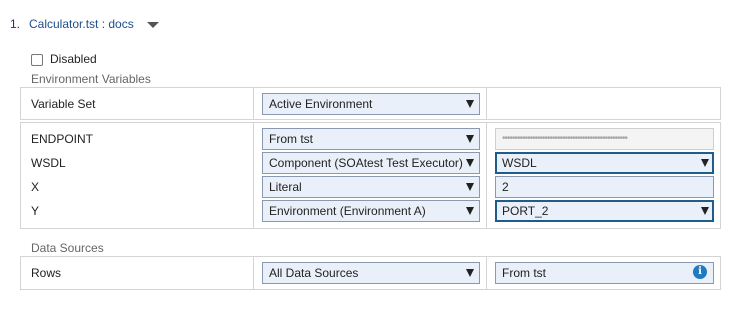 This screenshot has height=310, width=740. Describe the element at coordinates (91, 79) in the screenshot. I see `environment-variables-heading: Environment Variables` at that location.